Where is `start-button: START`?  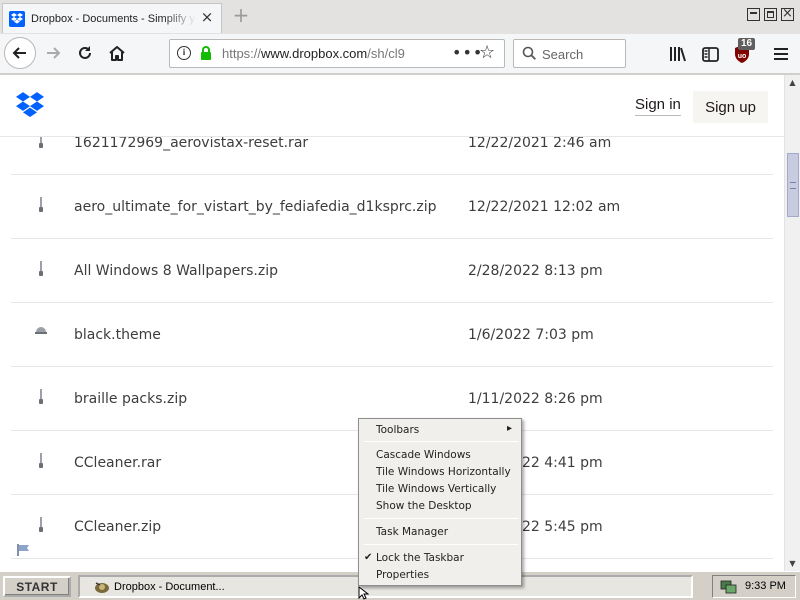
start-button: START is located at coordinates (37, 586).